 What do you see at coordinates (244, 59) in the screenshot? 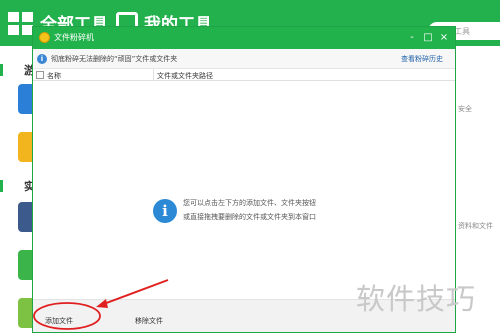
I see `notice-bar: i 彻底粉碎无法删除的“顽固”文件或文件夹 查看粉碎历史` at bounding box center [244, 59].